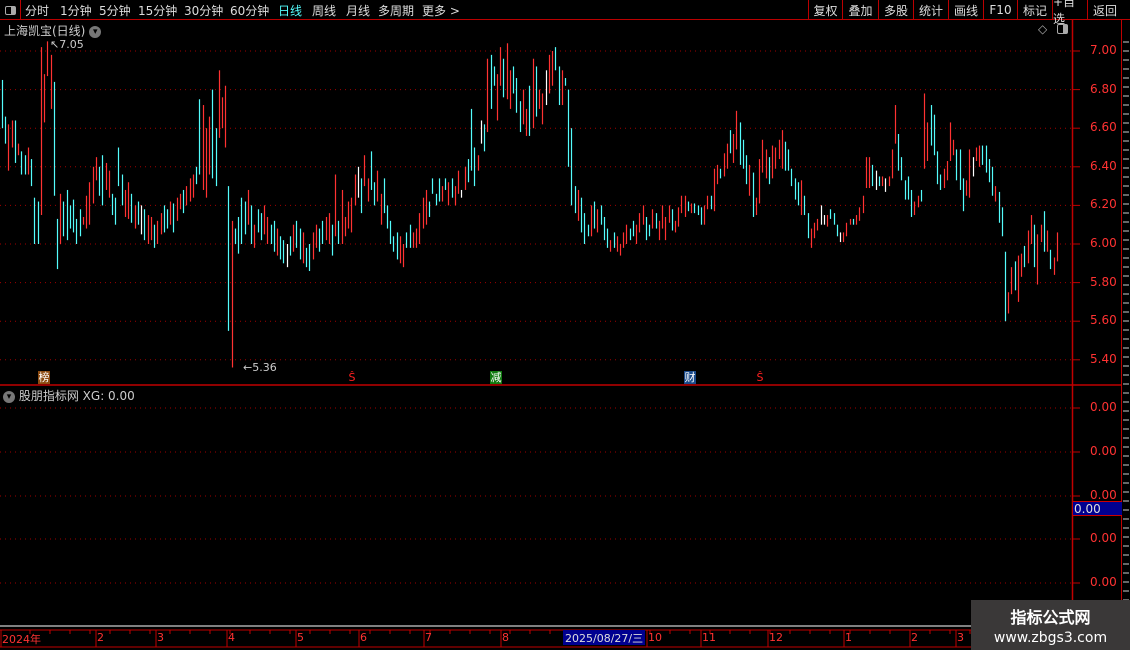 This screenshot has height=650, width=1130. Describe the element at coordinates (1050, 638) in the screenshot. I see `watermark-url: www.zbgs3.com` at that location.